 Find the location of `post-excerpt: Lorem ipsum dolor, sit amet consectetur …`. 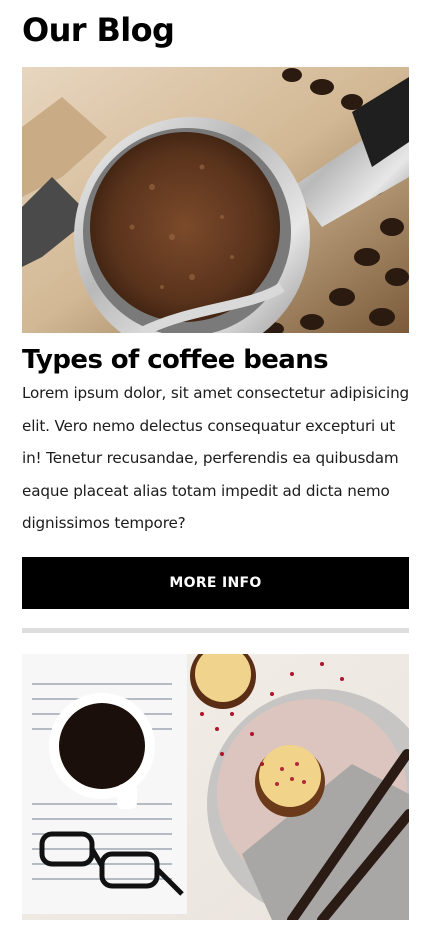

post-excerpt: Lorem ipsum dolor, sit amet consectetur … is located at coordinates (216, 458).